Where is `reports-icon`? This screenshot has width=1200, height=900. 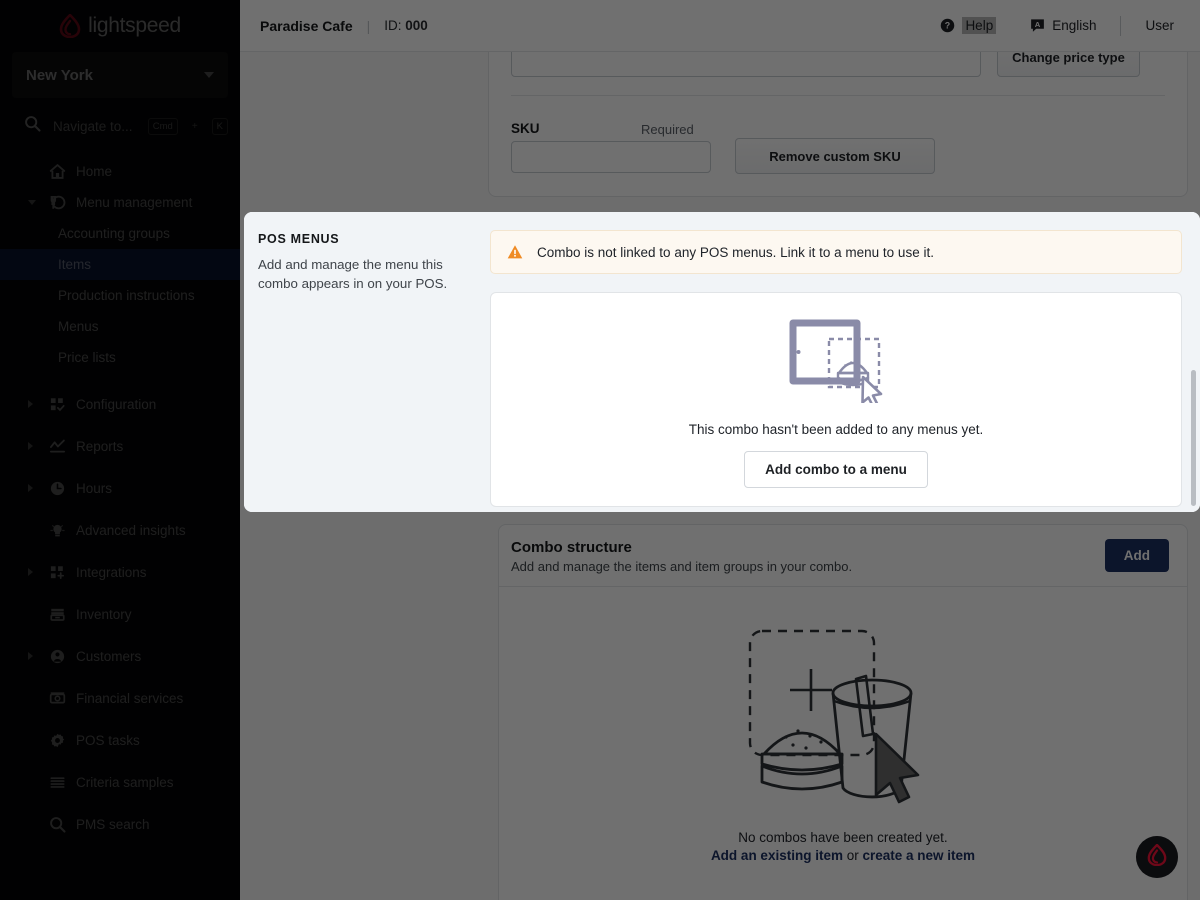
reports-icon is located at coordinates (57, 446).